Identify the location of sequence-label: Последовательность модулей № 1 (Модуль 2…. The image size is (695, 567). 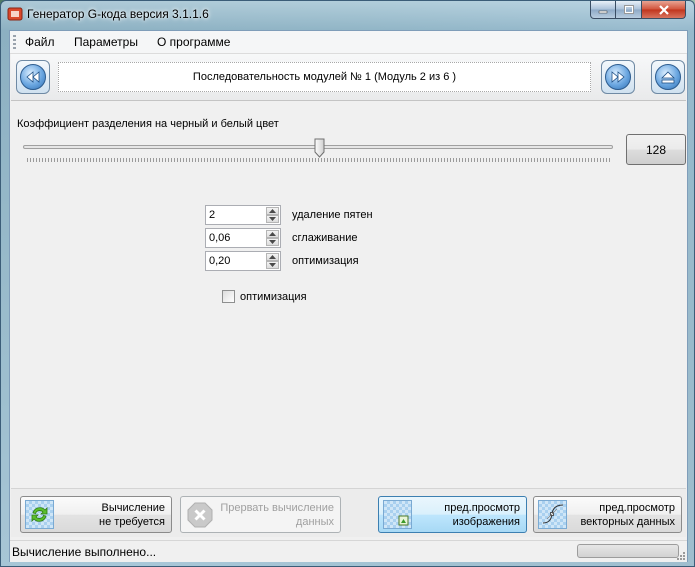
(324, 77).